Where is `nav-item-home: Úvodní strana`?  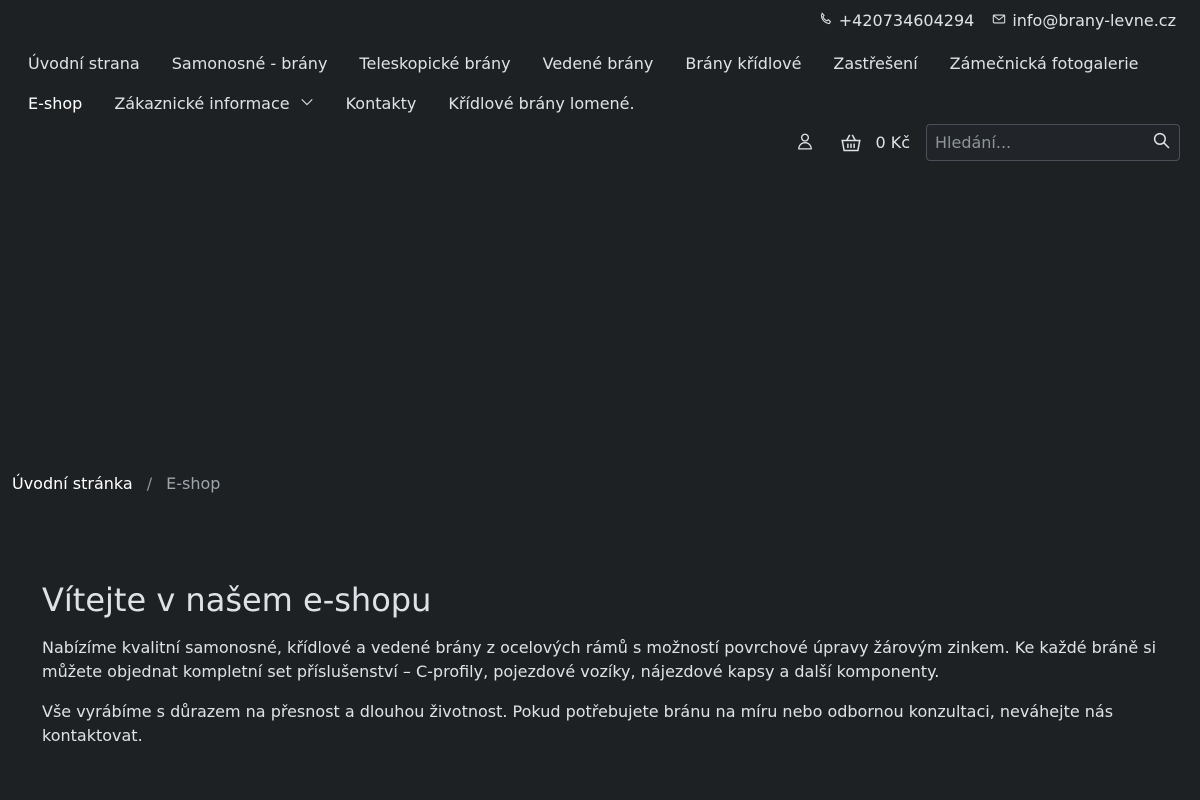
nav-item-home: Úvodní strana is located at coordinates (84, 63).